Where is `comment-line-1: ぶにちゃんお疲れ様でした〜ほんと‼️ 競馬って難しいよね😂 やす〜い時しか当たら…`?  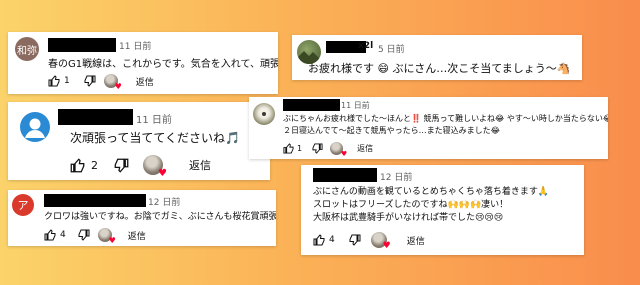
comment-line-1: ぶにちゃんお疲れ様でした〜ほんと‼️ 競馬って難しいよね😂 やす〜い時しか当たら… is located at coordinates (445, 118).